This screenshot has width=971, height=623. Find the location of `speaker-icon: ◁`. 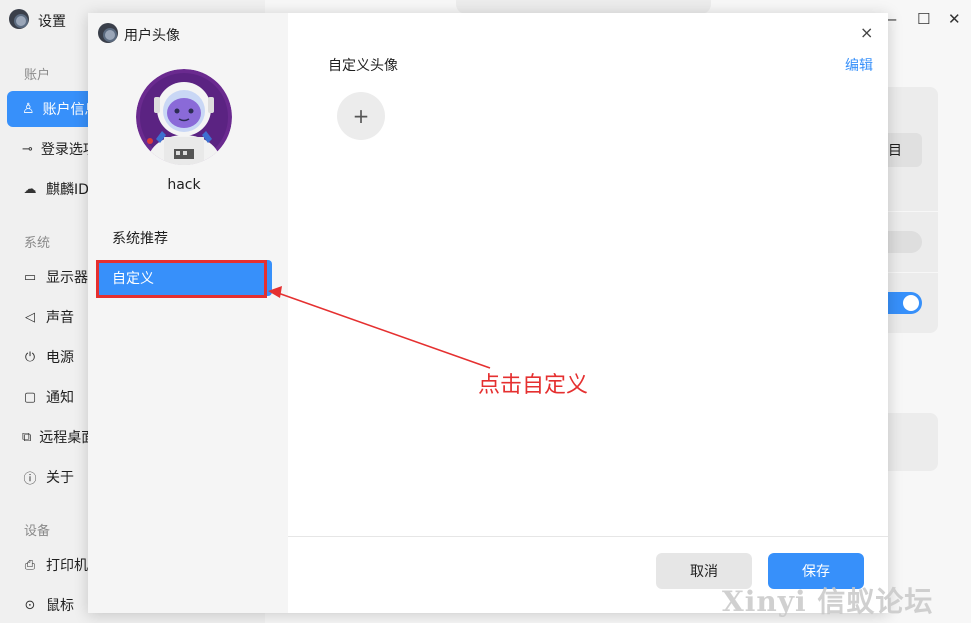

speaker-icon: ◁ is located at coordinates (30, 317).